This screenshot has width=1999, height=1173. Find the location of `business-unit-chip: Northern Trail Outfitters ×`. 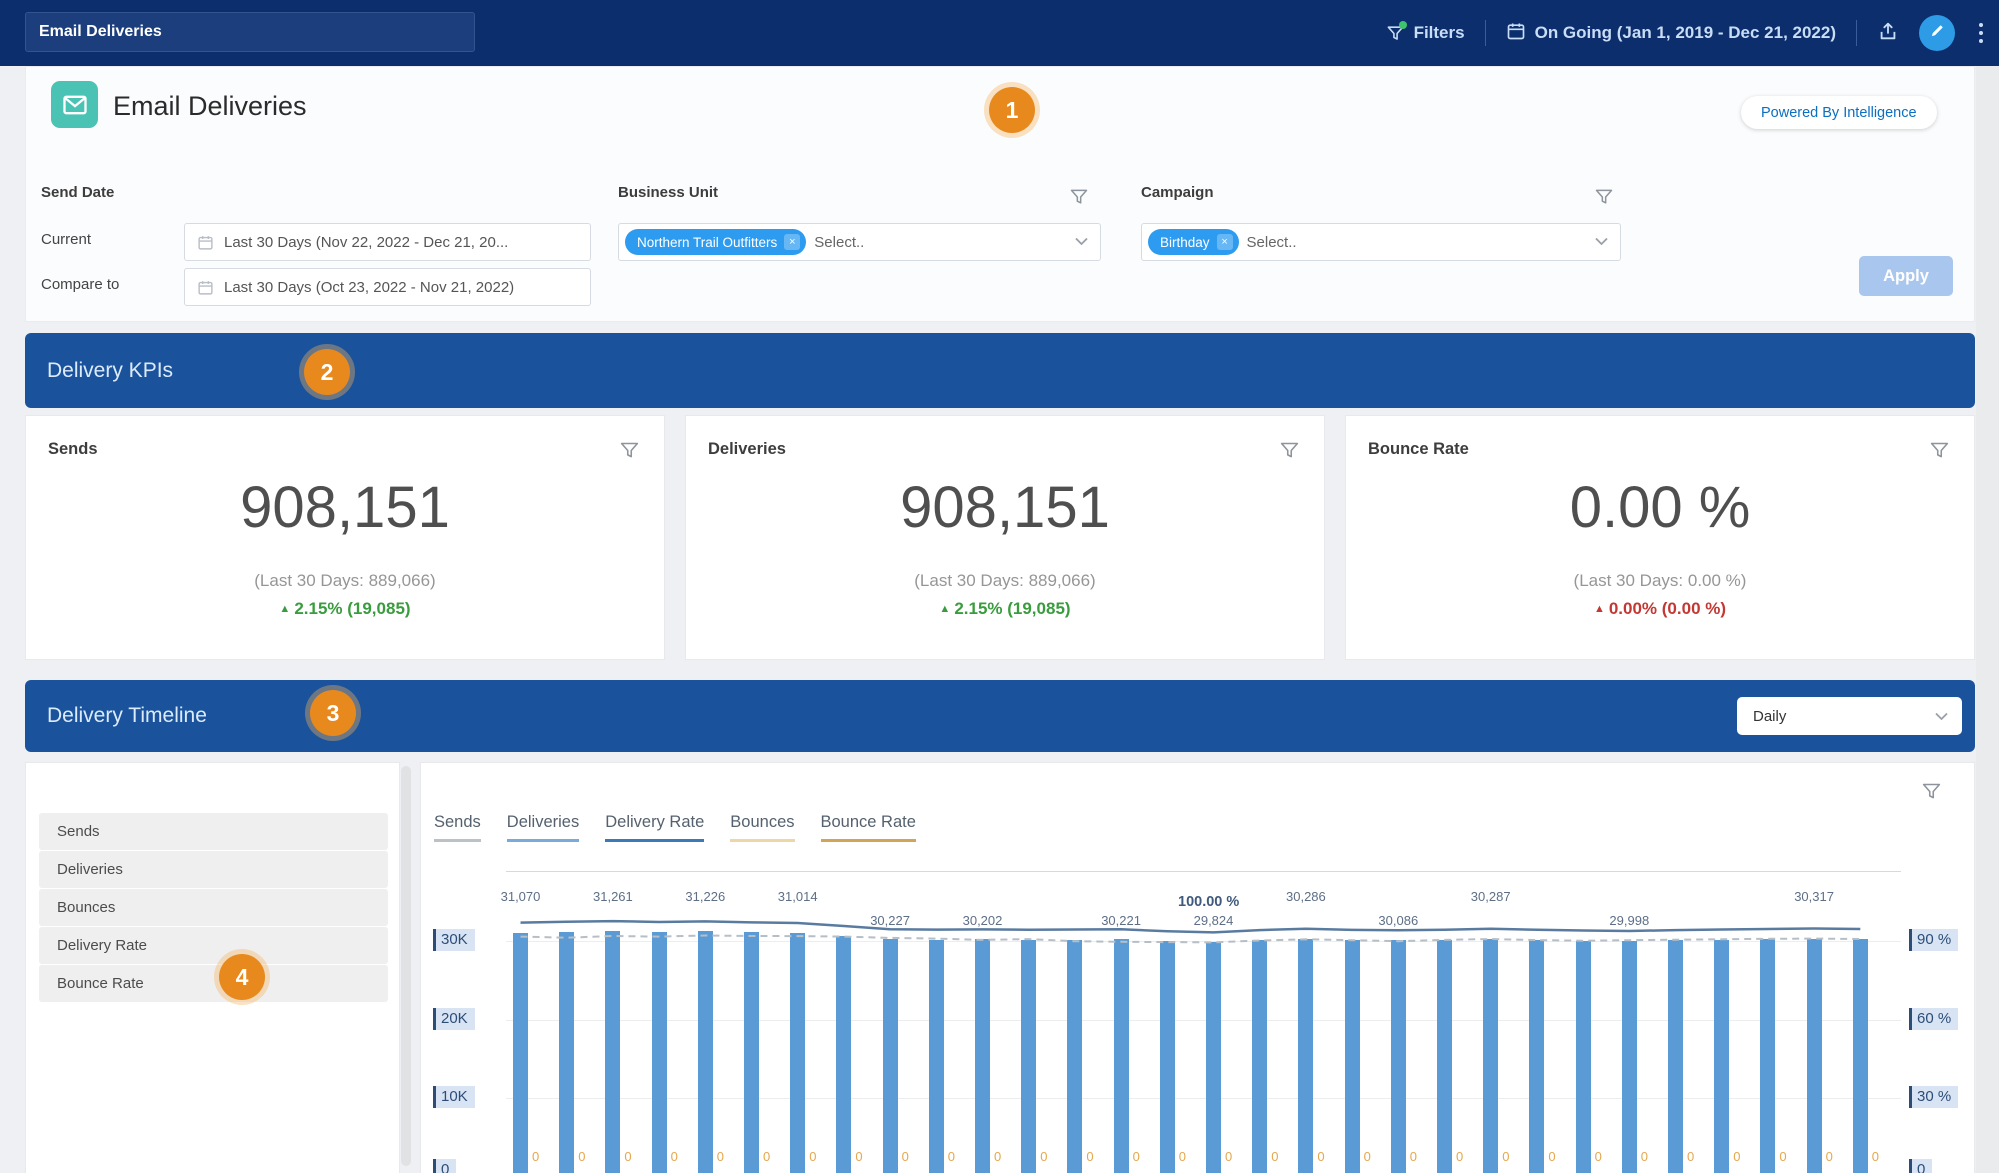

business-unit-chip: Northern Trail Outfitters × is located at coordinates (716, 242).